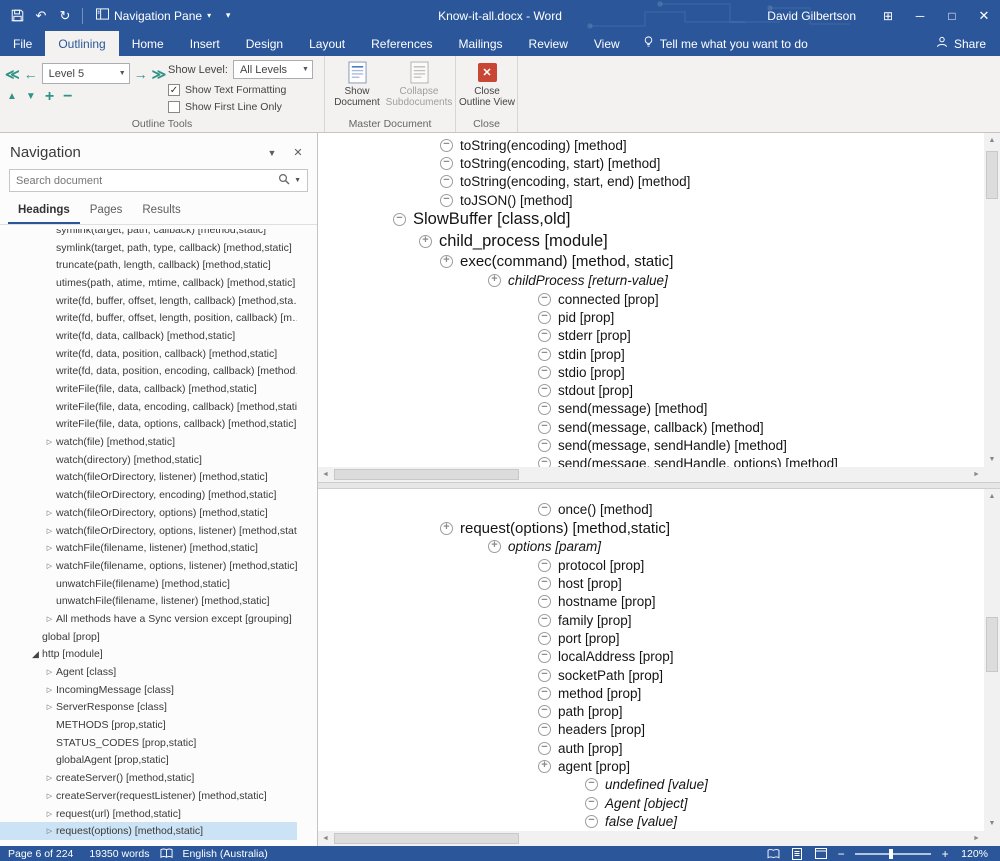 The width and height of the screenshot is (1000, 861). I want to click on show-first-line-only-checkbox: Show First Line Only, so click(225, 107).